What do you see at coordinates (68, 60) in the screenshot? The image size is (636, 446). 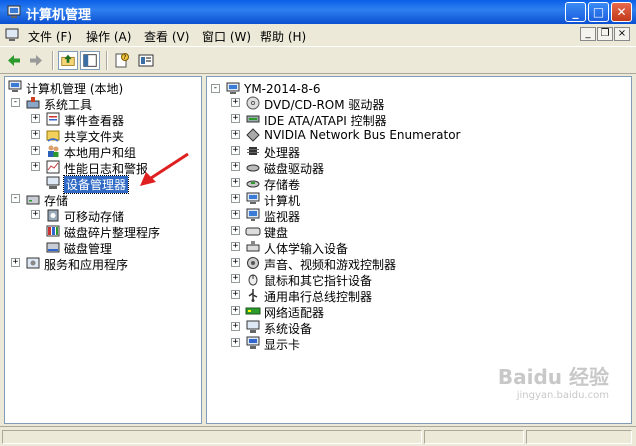 I see `up-one-level-icon` at bounding box center [68, 60].